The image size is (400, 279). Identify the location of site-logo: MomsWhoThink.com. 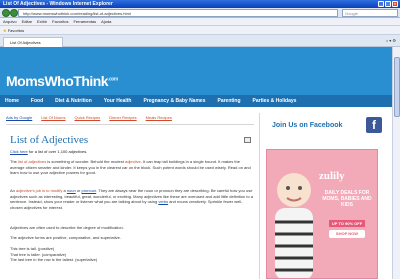
(62, 81).